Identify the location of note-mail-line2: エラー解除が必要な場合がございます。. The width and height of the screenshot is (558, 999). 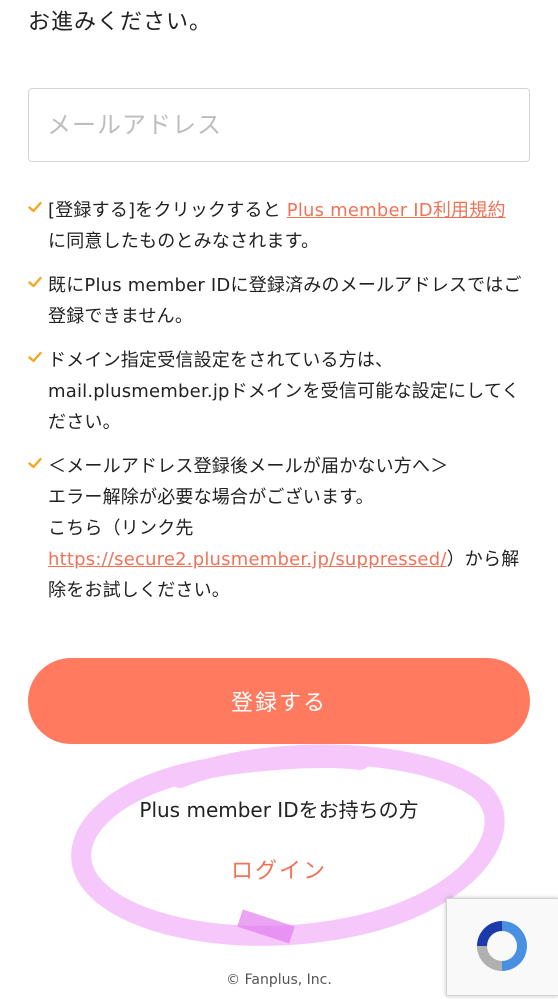
(211, 497).